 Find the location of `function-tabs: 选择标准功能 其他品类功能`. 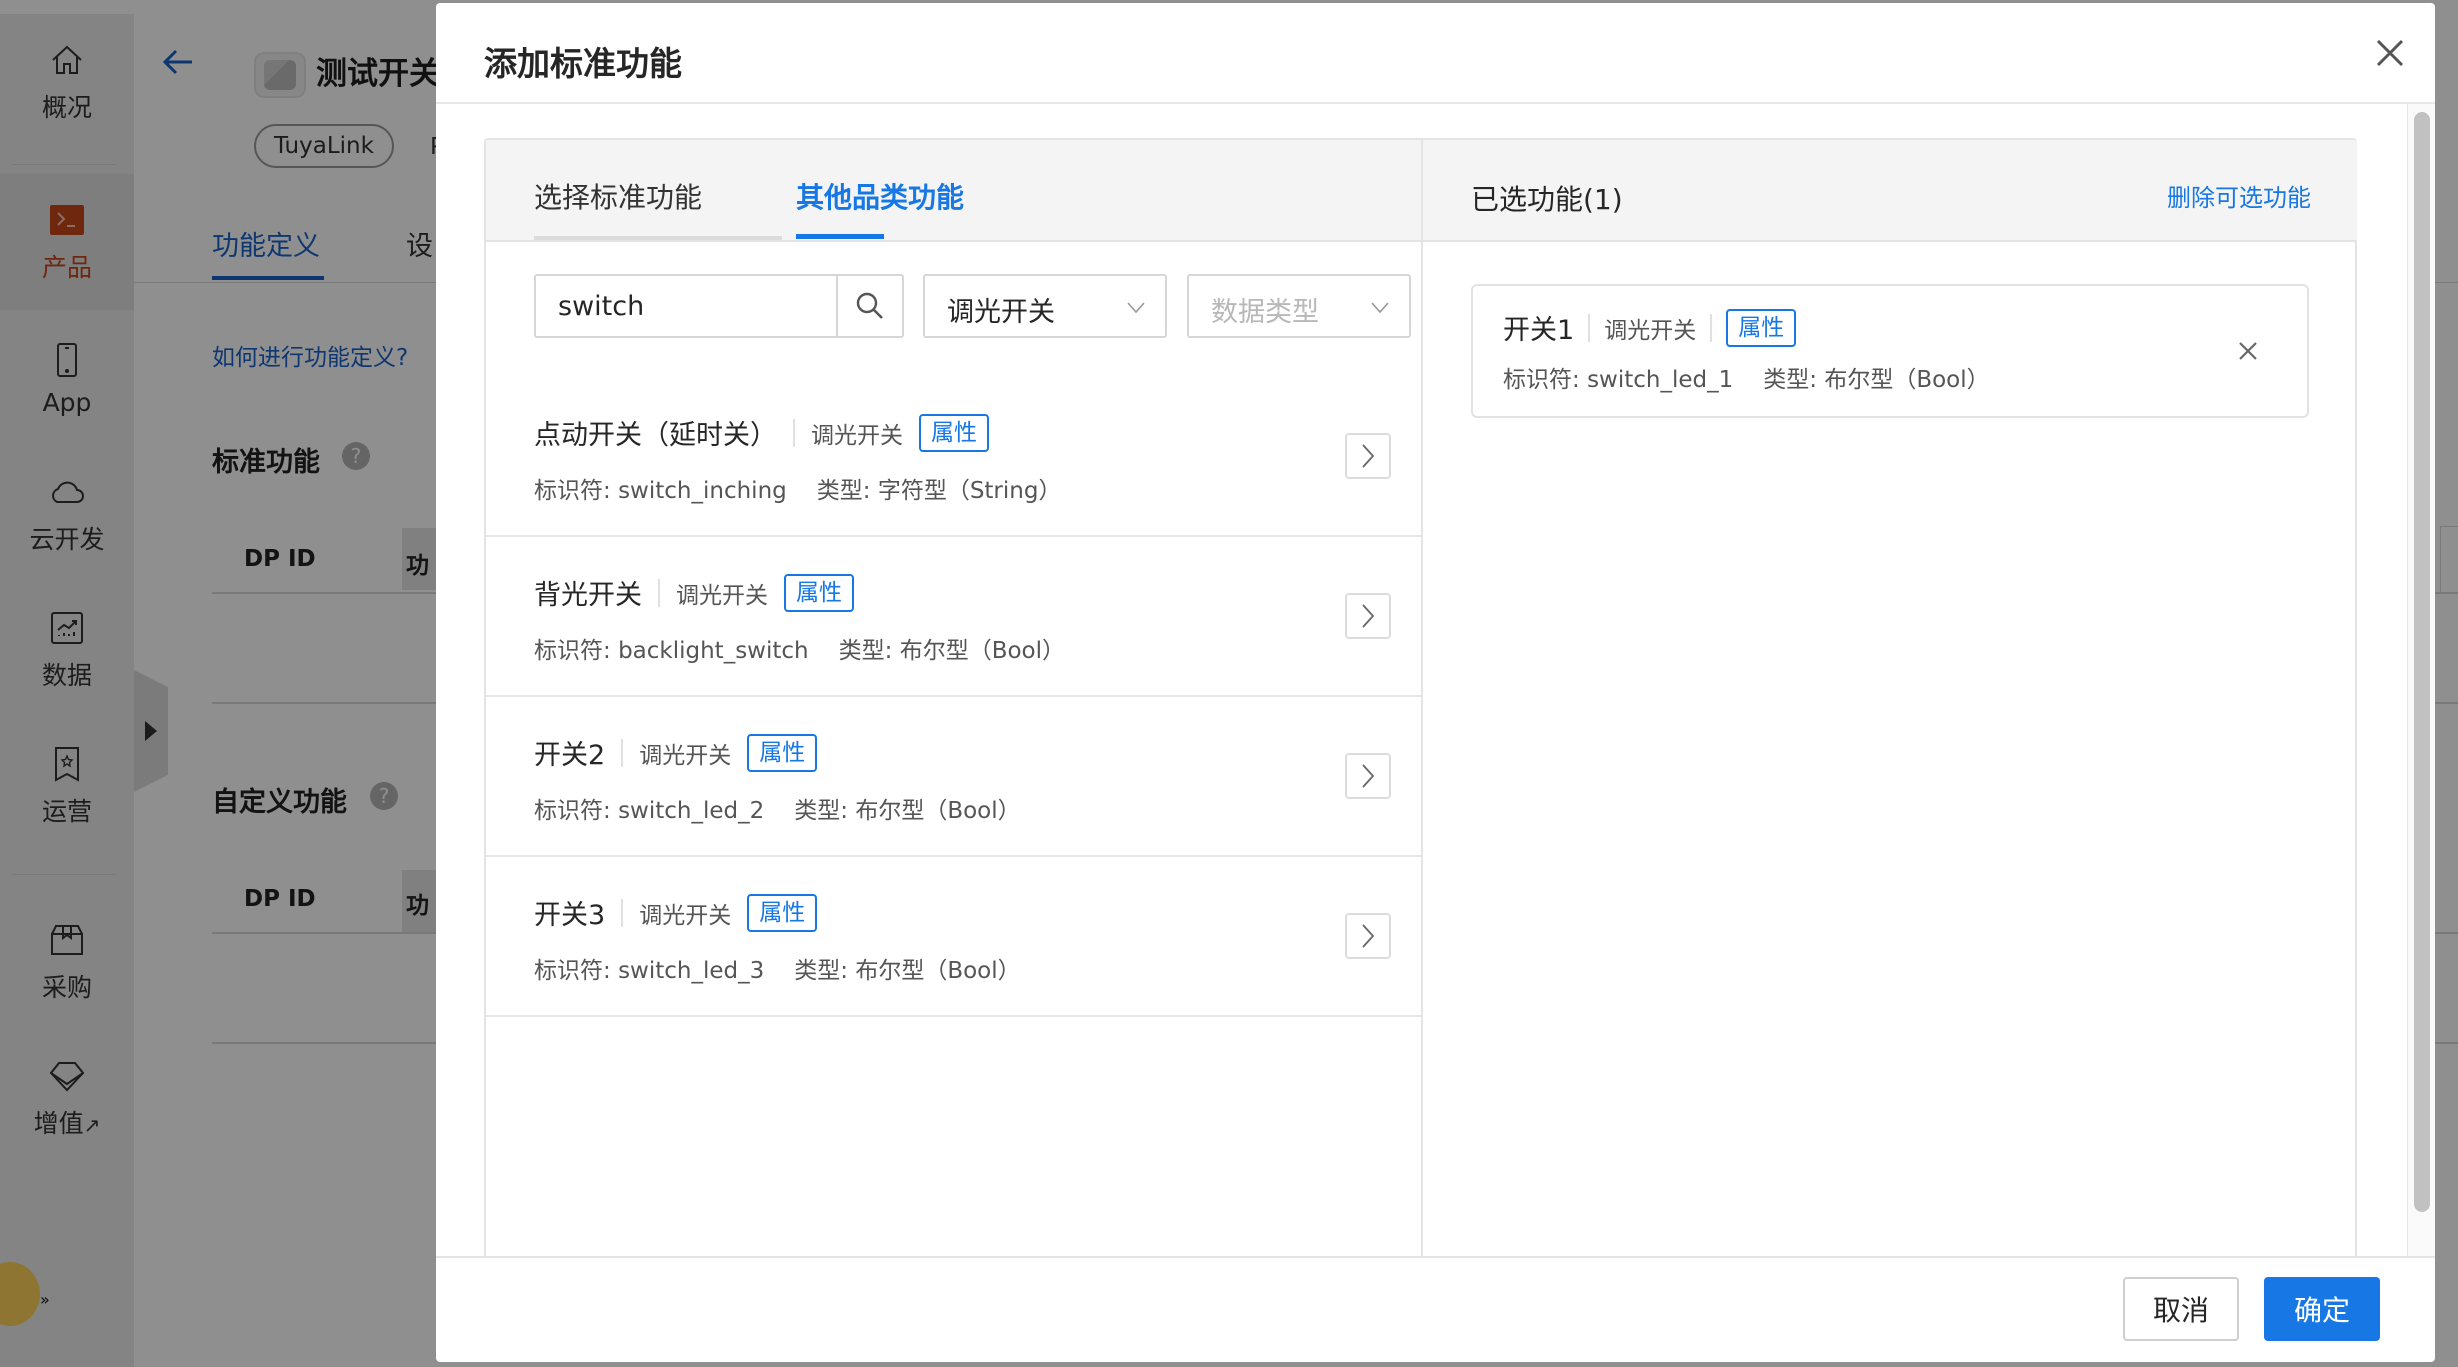

function-tabs: 选择标准功能 其他品类功能 is located at coordinates (953, 191).